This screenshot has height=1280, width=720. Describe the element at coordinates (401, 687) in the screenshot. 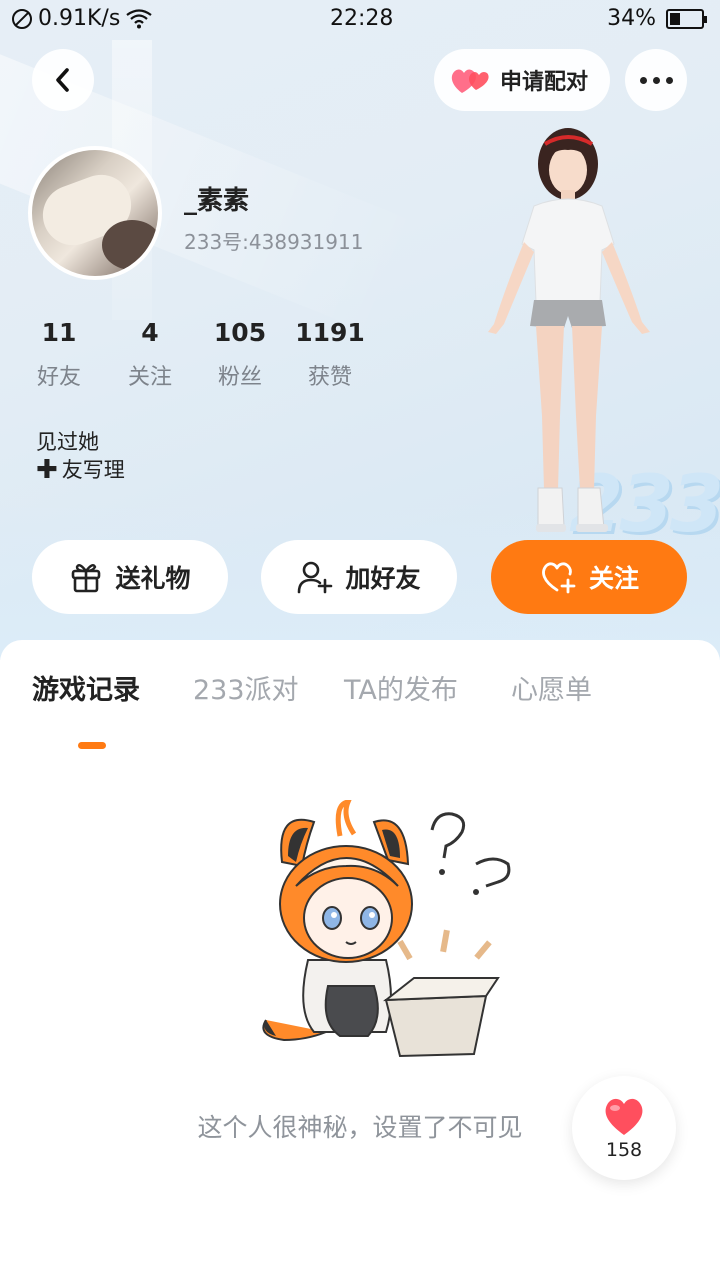

I see `tab-ta-posts: TA的发布` at that location.